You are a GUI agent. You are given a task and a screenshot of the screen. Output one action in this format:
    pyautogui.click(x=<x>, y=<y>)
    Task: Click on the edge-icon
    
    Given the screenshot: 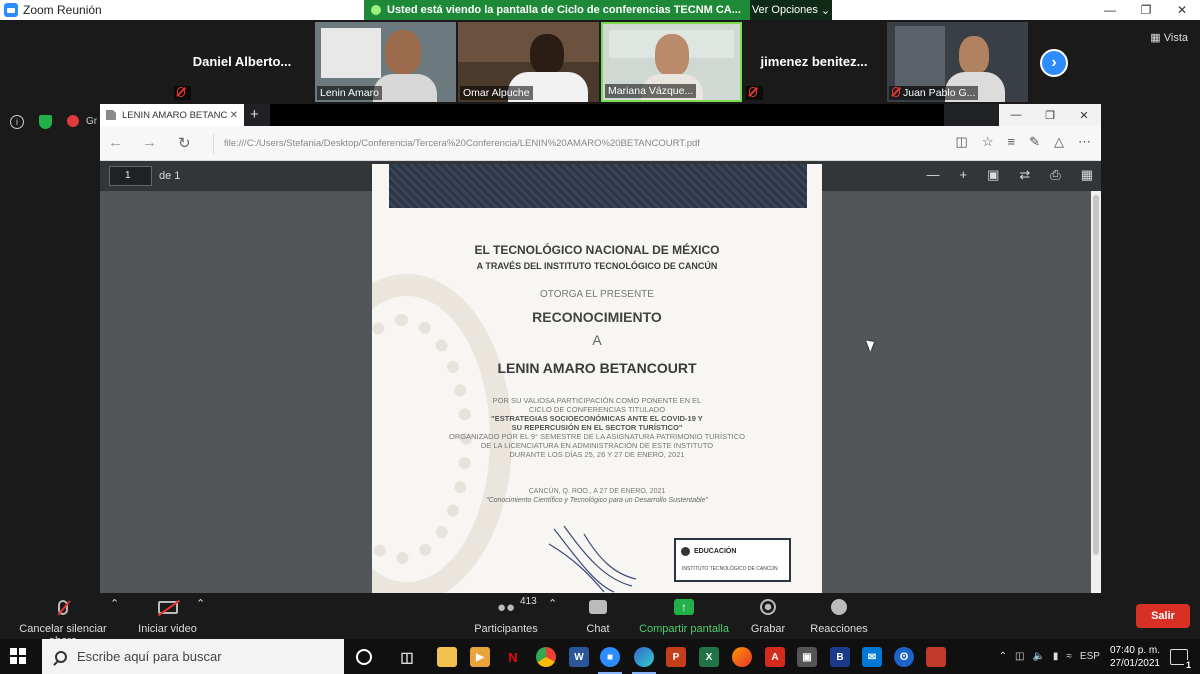 What is the action you would take?
    pyautogui.click(x=644, y=657)
    